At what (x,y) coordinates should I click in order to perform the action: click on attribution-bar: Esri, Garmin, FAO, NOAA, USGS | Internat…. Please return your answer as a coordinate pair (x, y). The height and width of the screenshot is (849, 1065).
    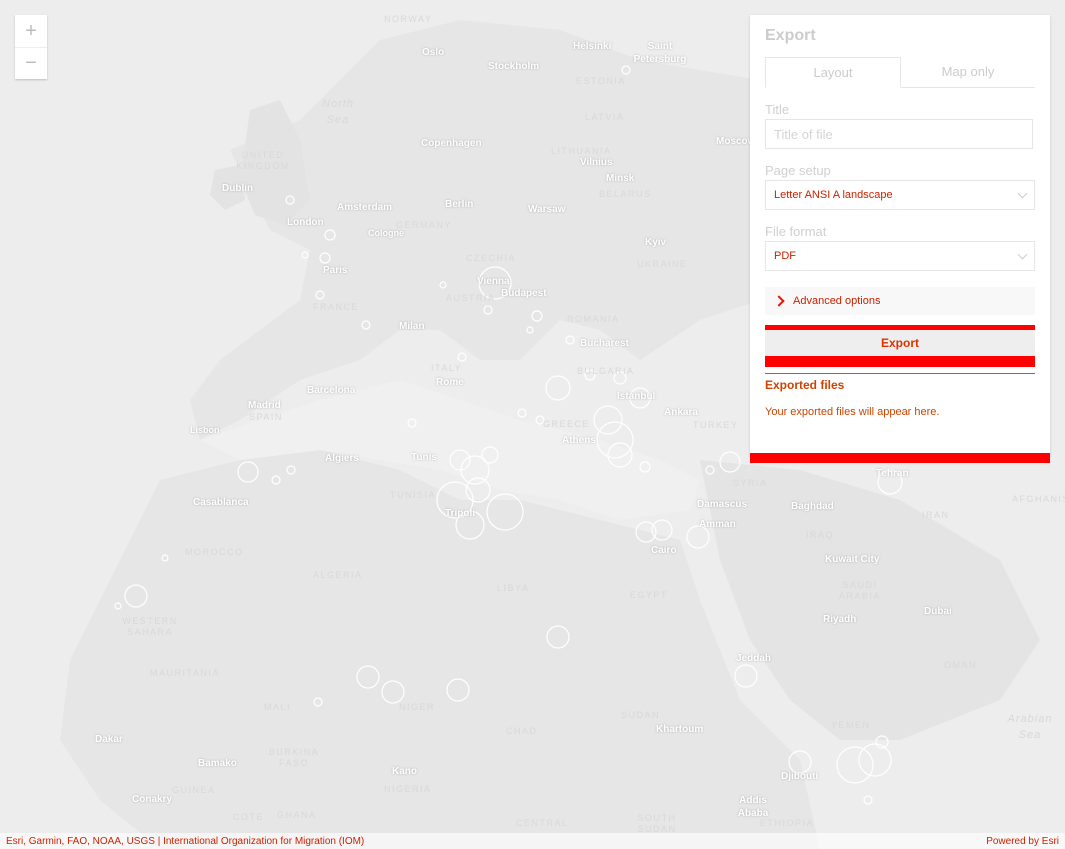
    Looking at the image, I should click on (532, 841).